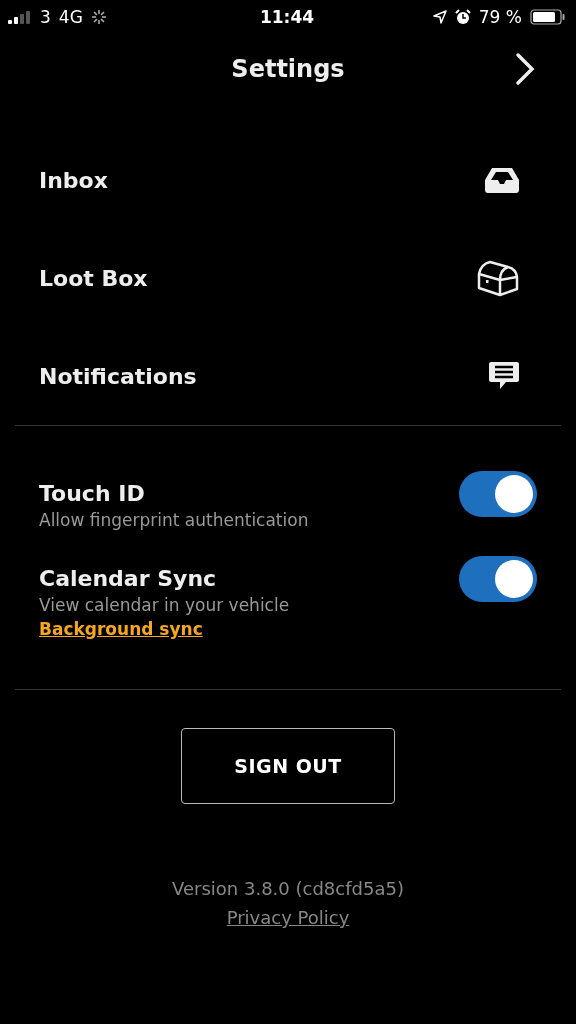  What do you see at coordinates (548, 17) in the screenshot?
I see `battery-icon` at bounding box center [548, 17].